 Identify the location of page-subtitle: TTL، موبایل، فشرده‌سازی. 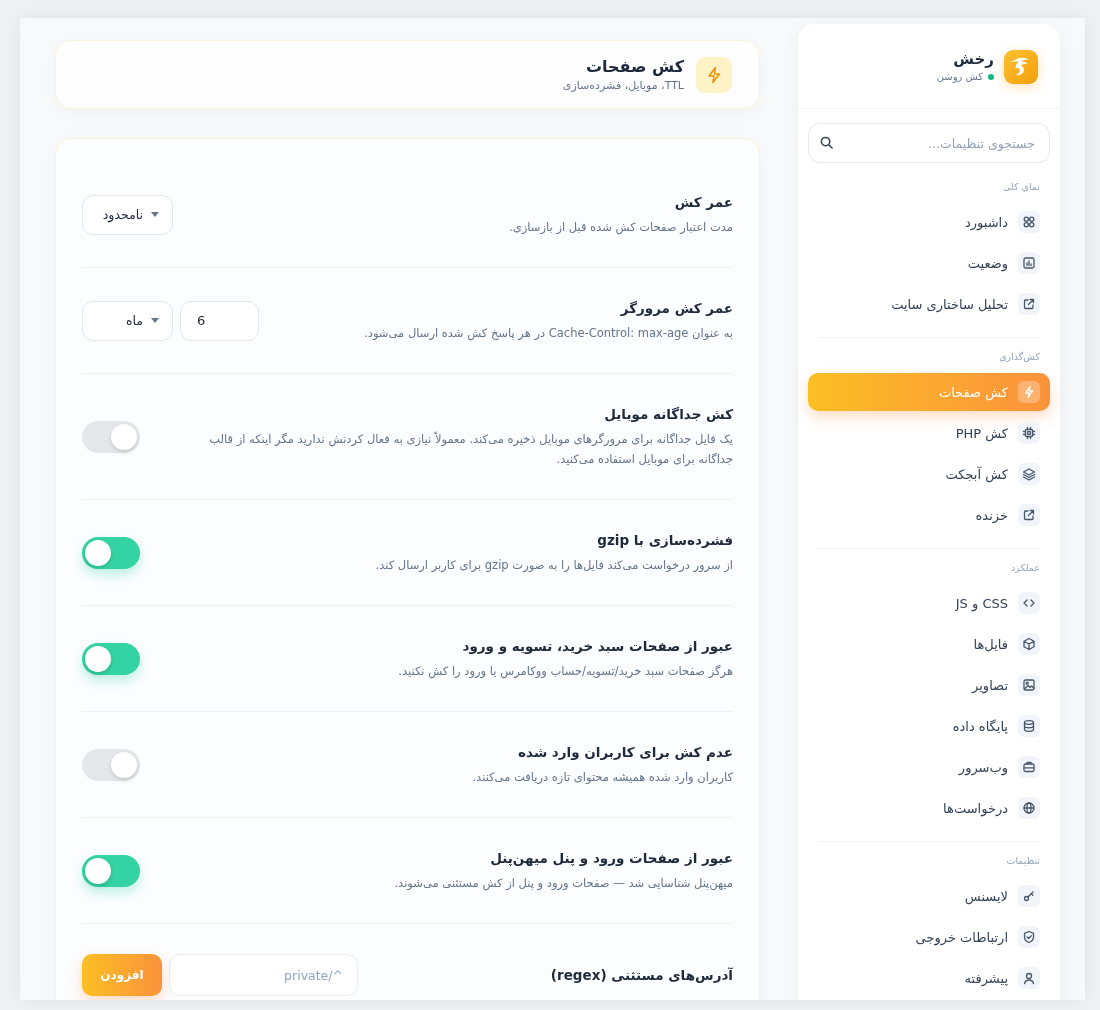
(623, 85).